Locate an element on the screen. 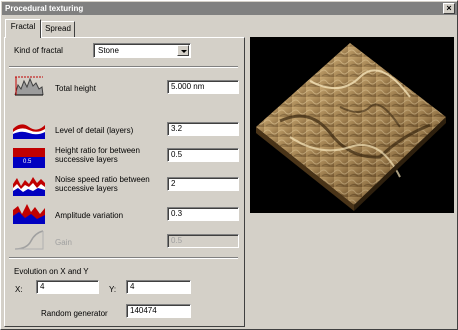 The width and height of the screenshot is (458, 330). evolution-x-label: X: is located at coordinates (19, 289).